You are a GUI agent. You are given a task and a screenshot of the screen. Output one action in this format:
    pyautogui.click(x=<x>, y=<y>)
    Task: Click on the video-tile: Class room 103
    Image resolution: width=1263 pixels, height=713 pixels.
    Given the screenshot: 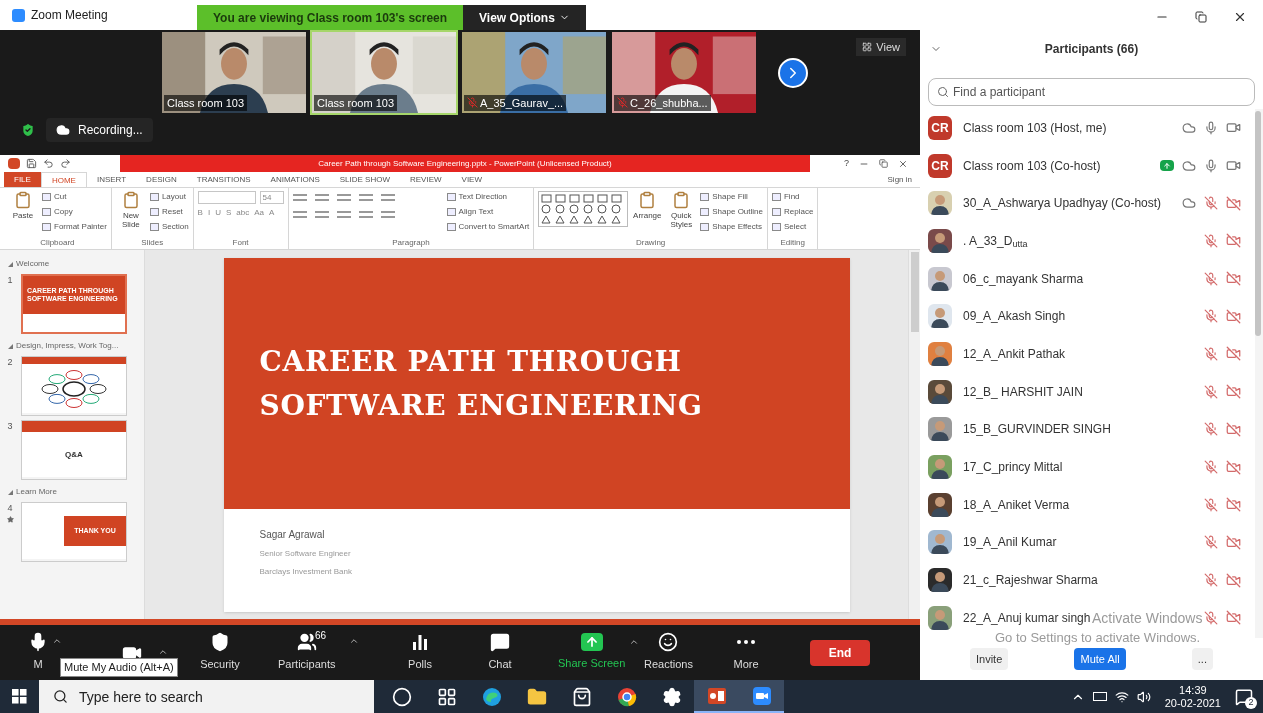 What is the action you would take?
    pyautogui.click(x=234, y=72)
    